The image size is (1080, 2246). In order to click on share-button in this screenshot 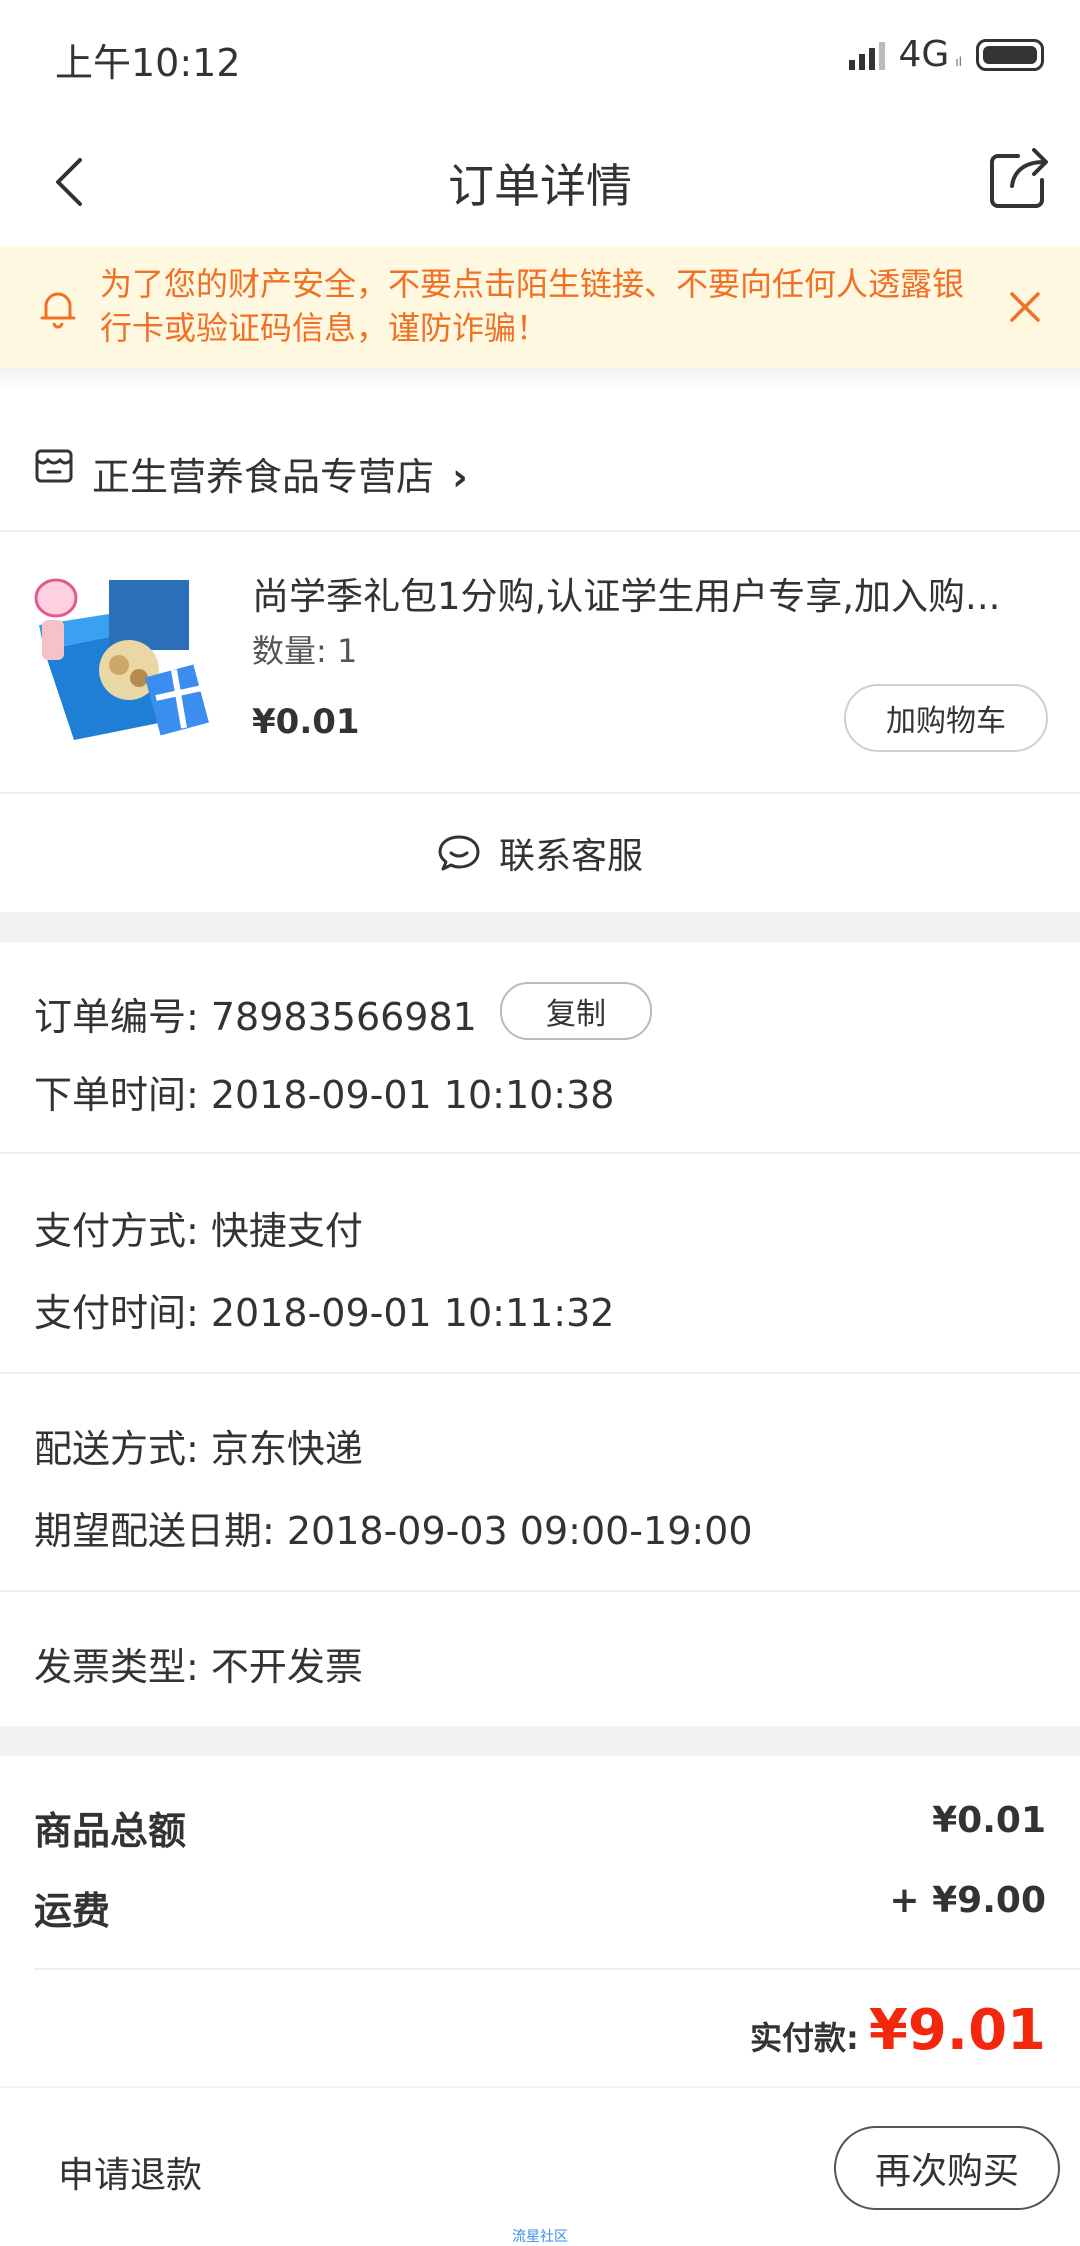, I will do `click(1019, 177)`.